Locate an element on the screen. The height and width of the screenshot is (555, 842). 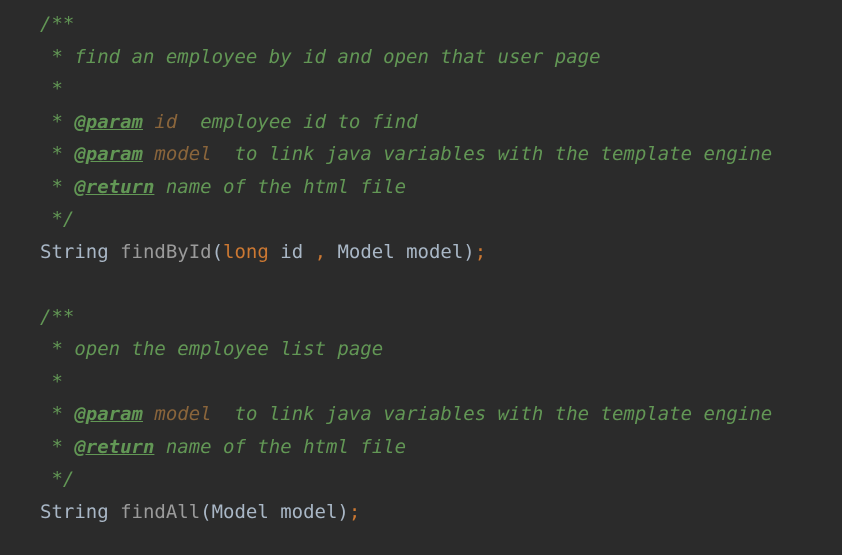
code-line: * open the employee list page is located at coordinates (441, 349).